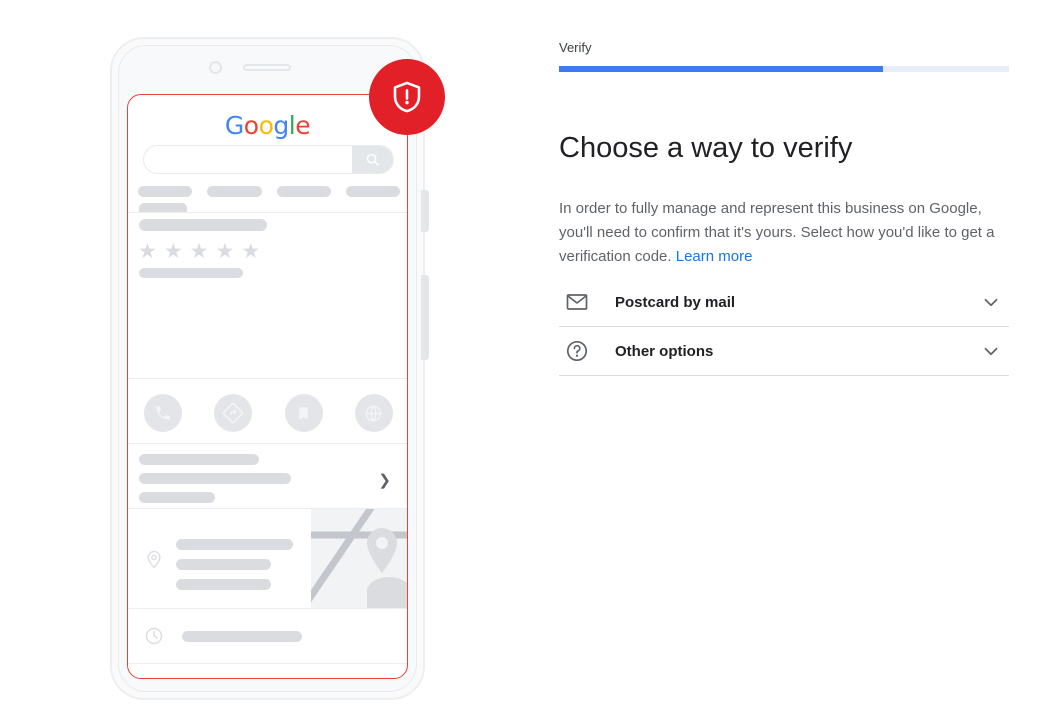  What do you see at coordinates (664, 351) in the screenshot?
I see `option-label: Other options` at bounding box center [664, 351].